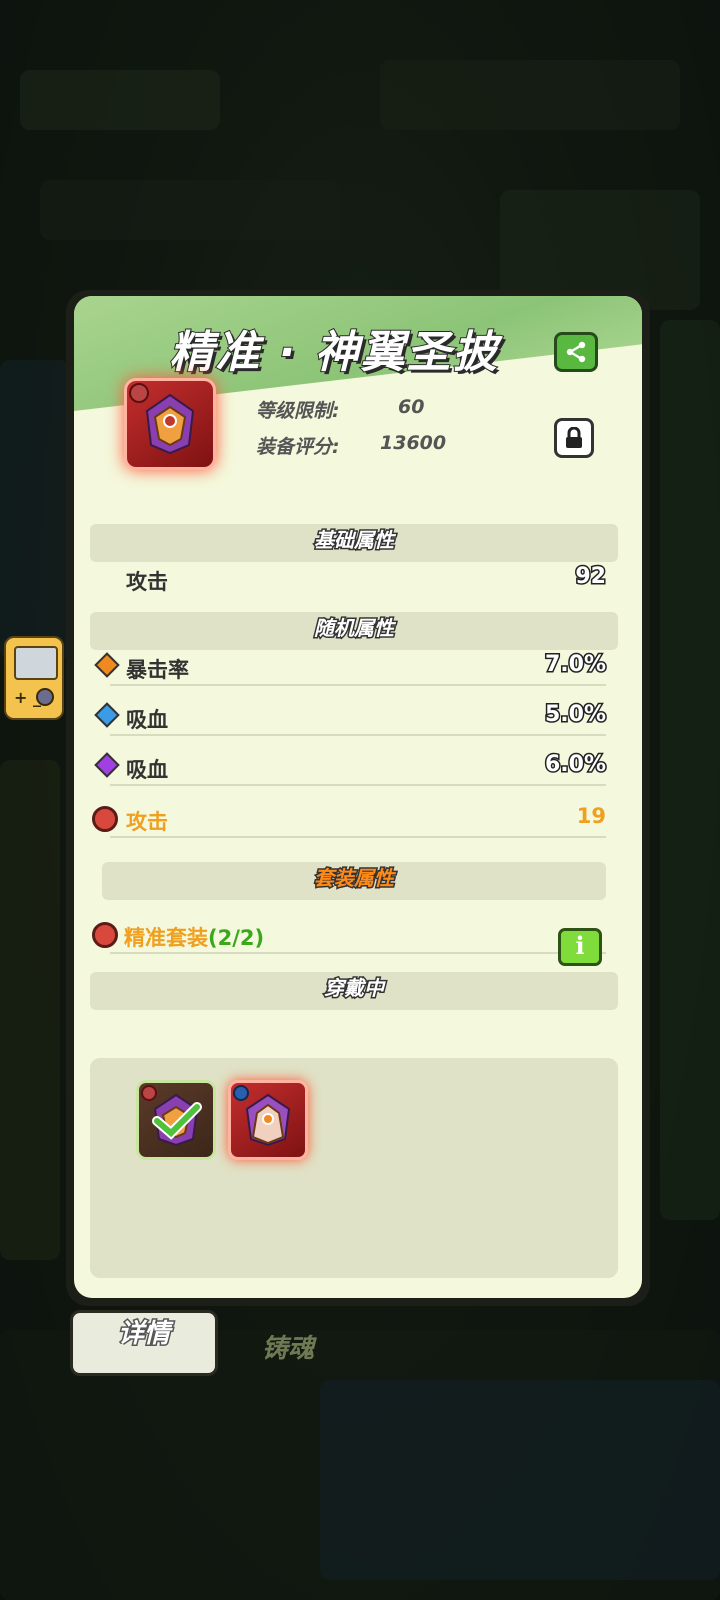  What do you see at coordinates (349, 934) in the screenshot?
I see `set-bonus-row: 精准套装(2/2)` at bounding box center [349, 934].